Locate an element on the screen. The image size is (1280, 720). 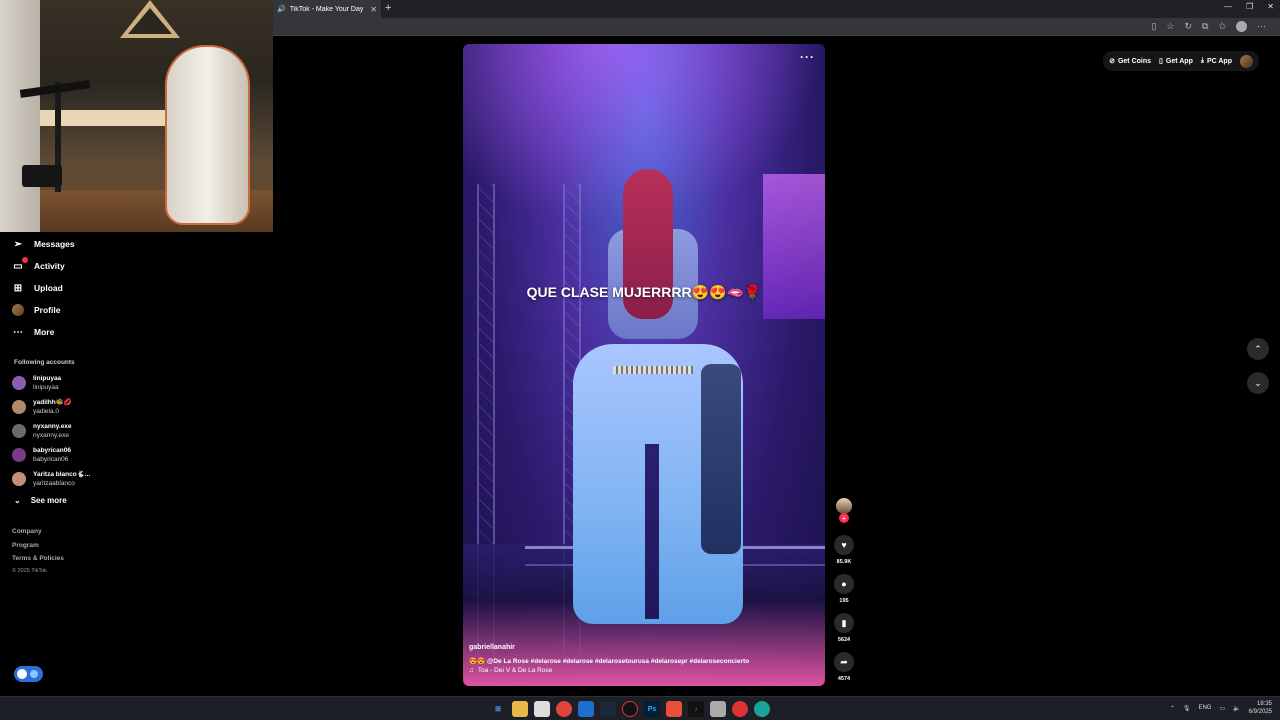
chevron-up-icon: ⌃ is located at coordinates (1172, 708).